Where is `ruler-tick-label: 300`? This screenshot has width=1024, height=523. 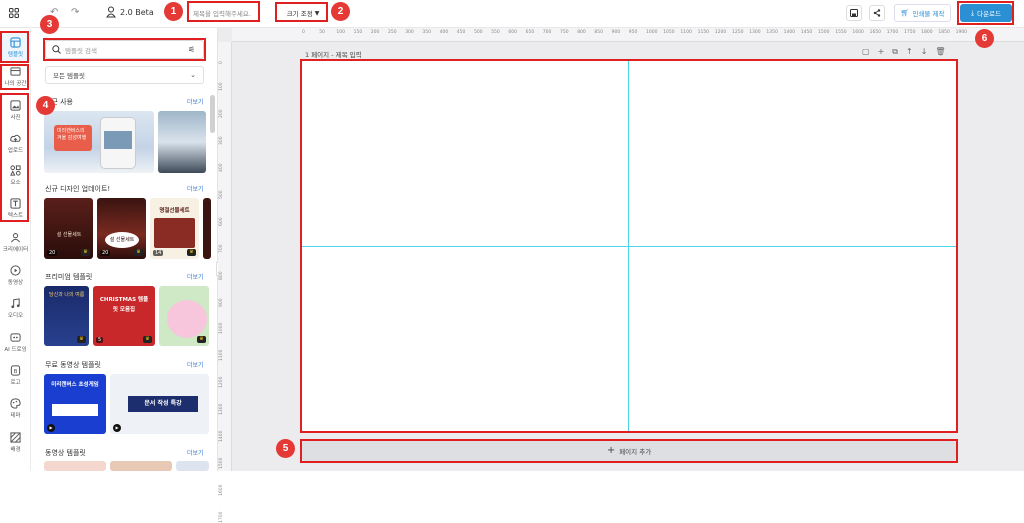 ruler-tick-label: 300 is located at coordinates (221, 140).